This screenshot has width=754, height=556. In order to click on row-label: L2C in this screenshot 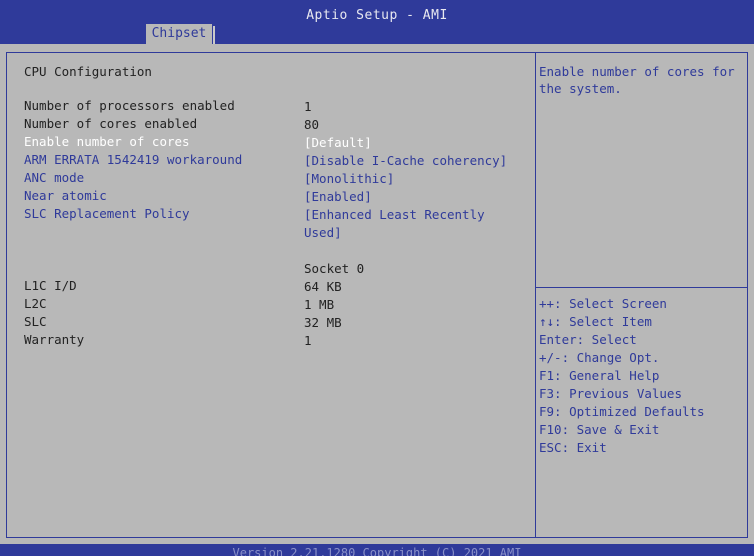, I will do `click(35, 303)`.